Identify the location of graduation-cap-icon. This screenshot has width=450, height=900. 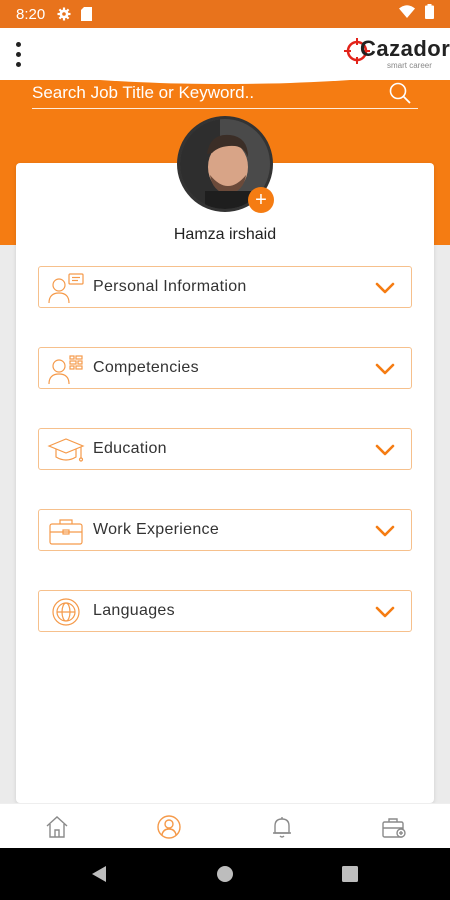
(66, 450).